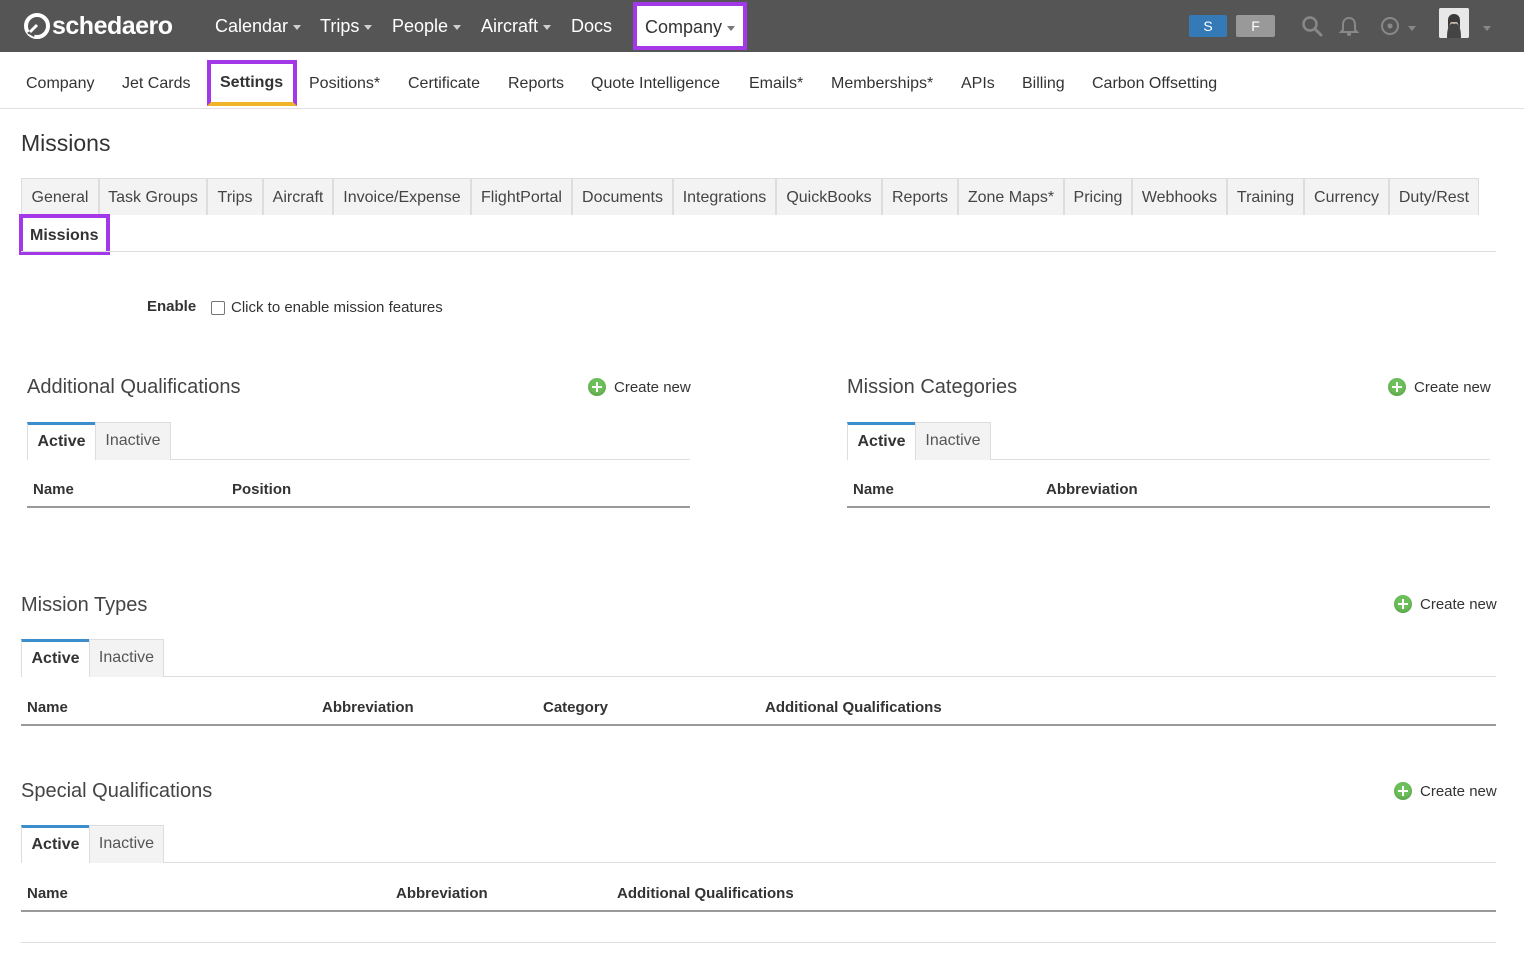  Describe the element at coordinates (66, 143) in the screenshot. I see `page-title: Missions` at that location.